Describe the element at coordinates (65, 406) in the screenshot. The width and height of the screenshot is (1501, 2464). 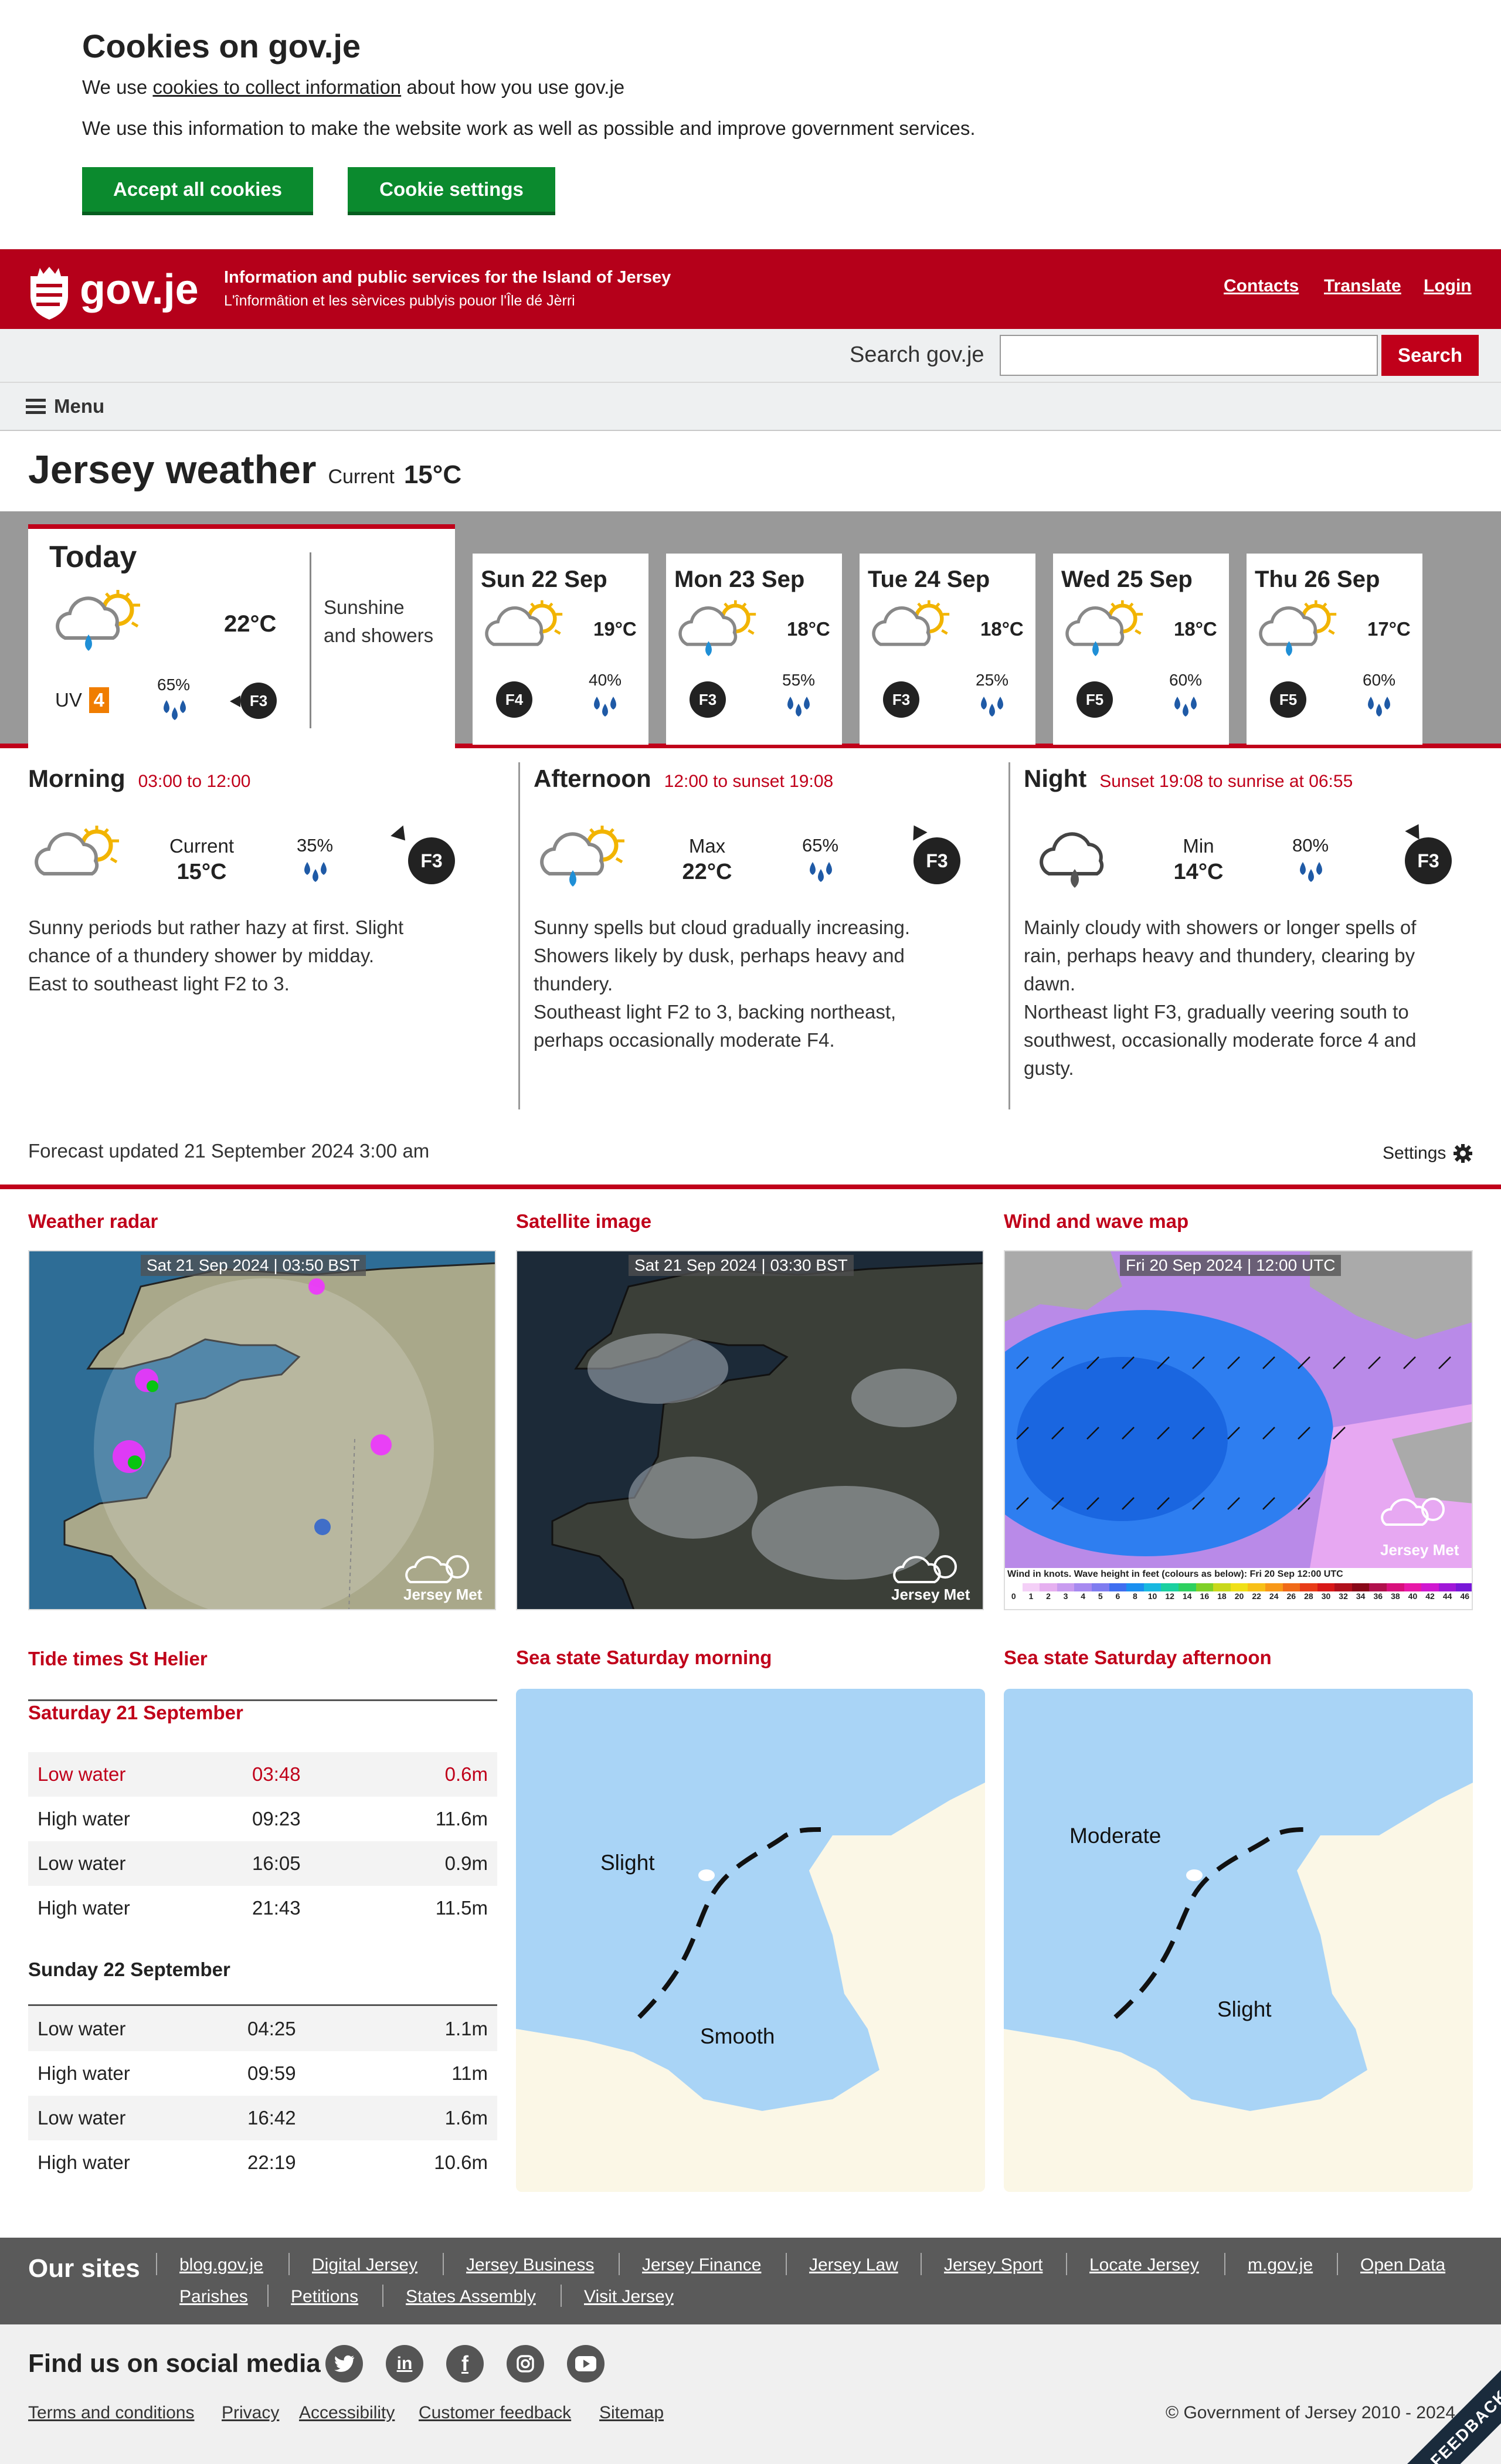
I see `menu-button: Menu` at that location.